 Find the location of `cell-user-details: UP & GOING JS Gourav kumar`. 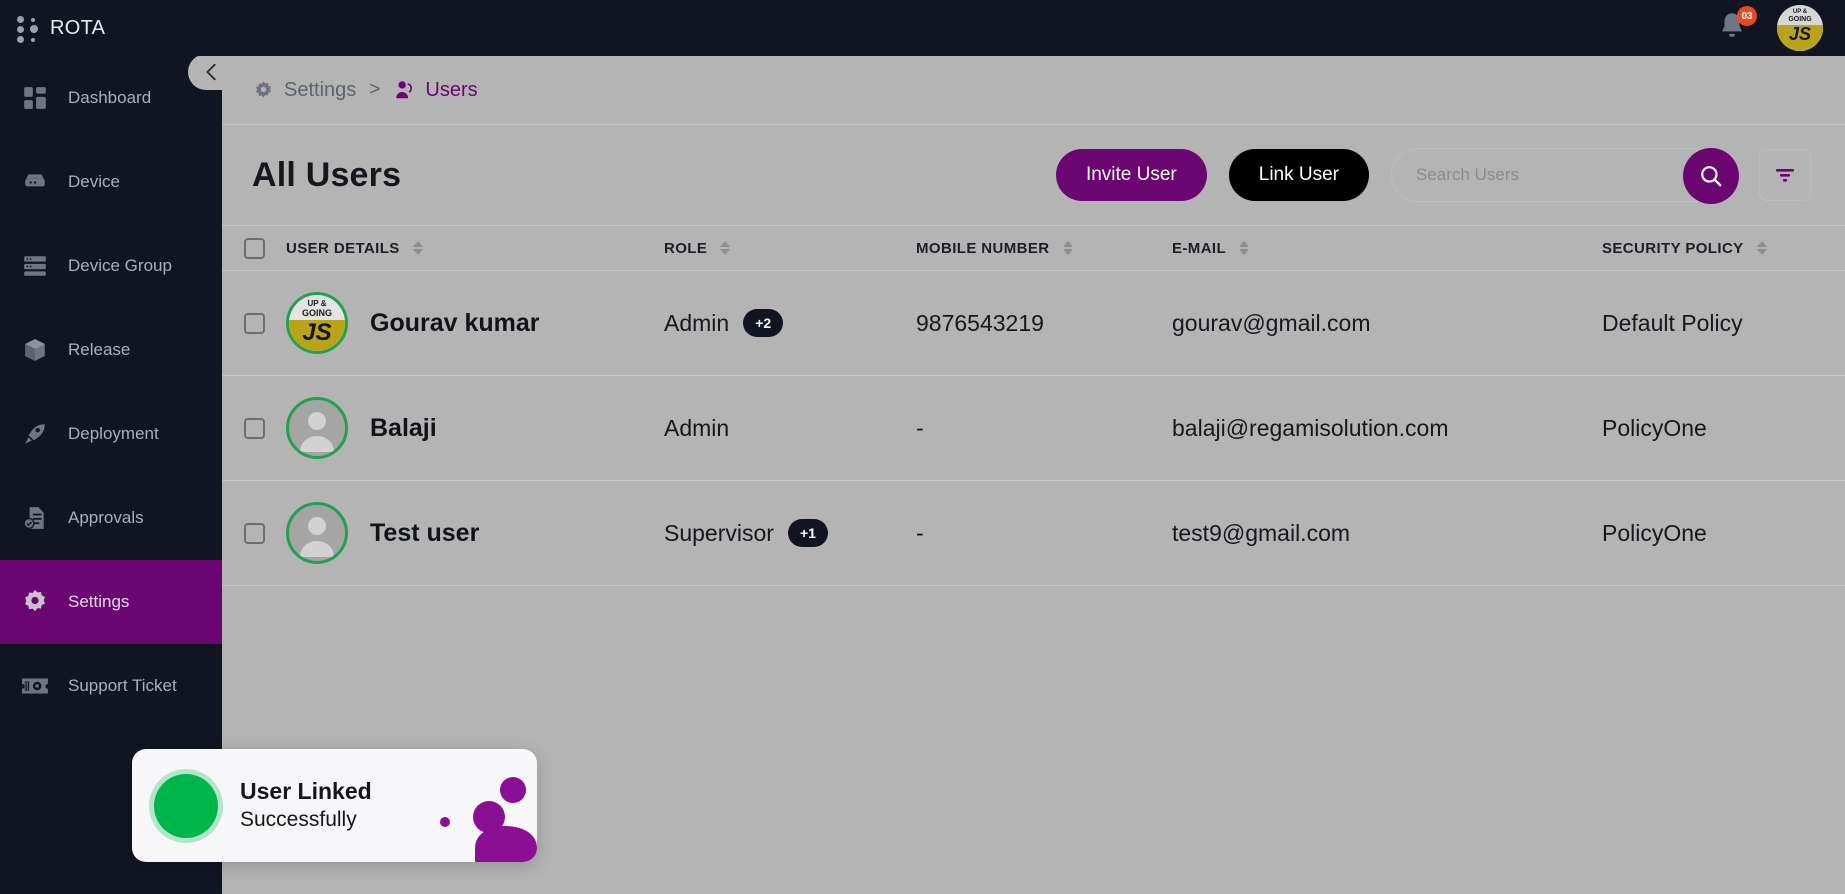

cell-user-details: UP & GOING JS Gourav kumar is located at coordinates (475, 323).